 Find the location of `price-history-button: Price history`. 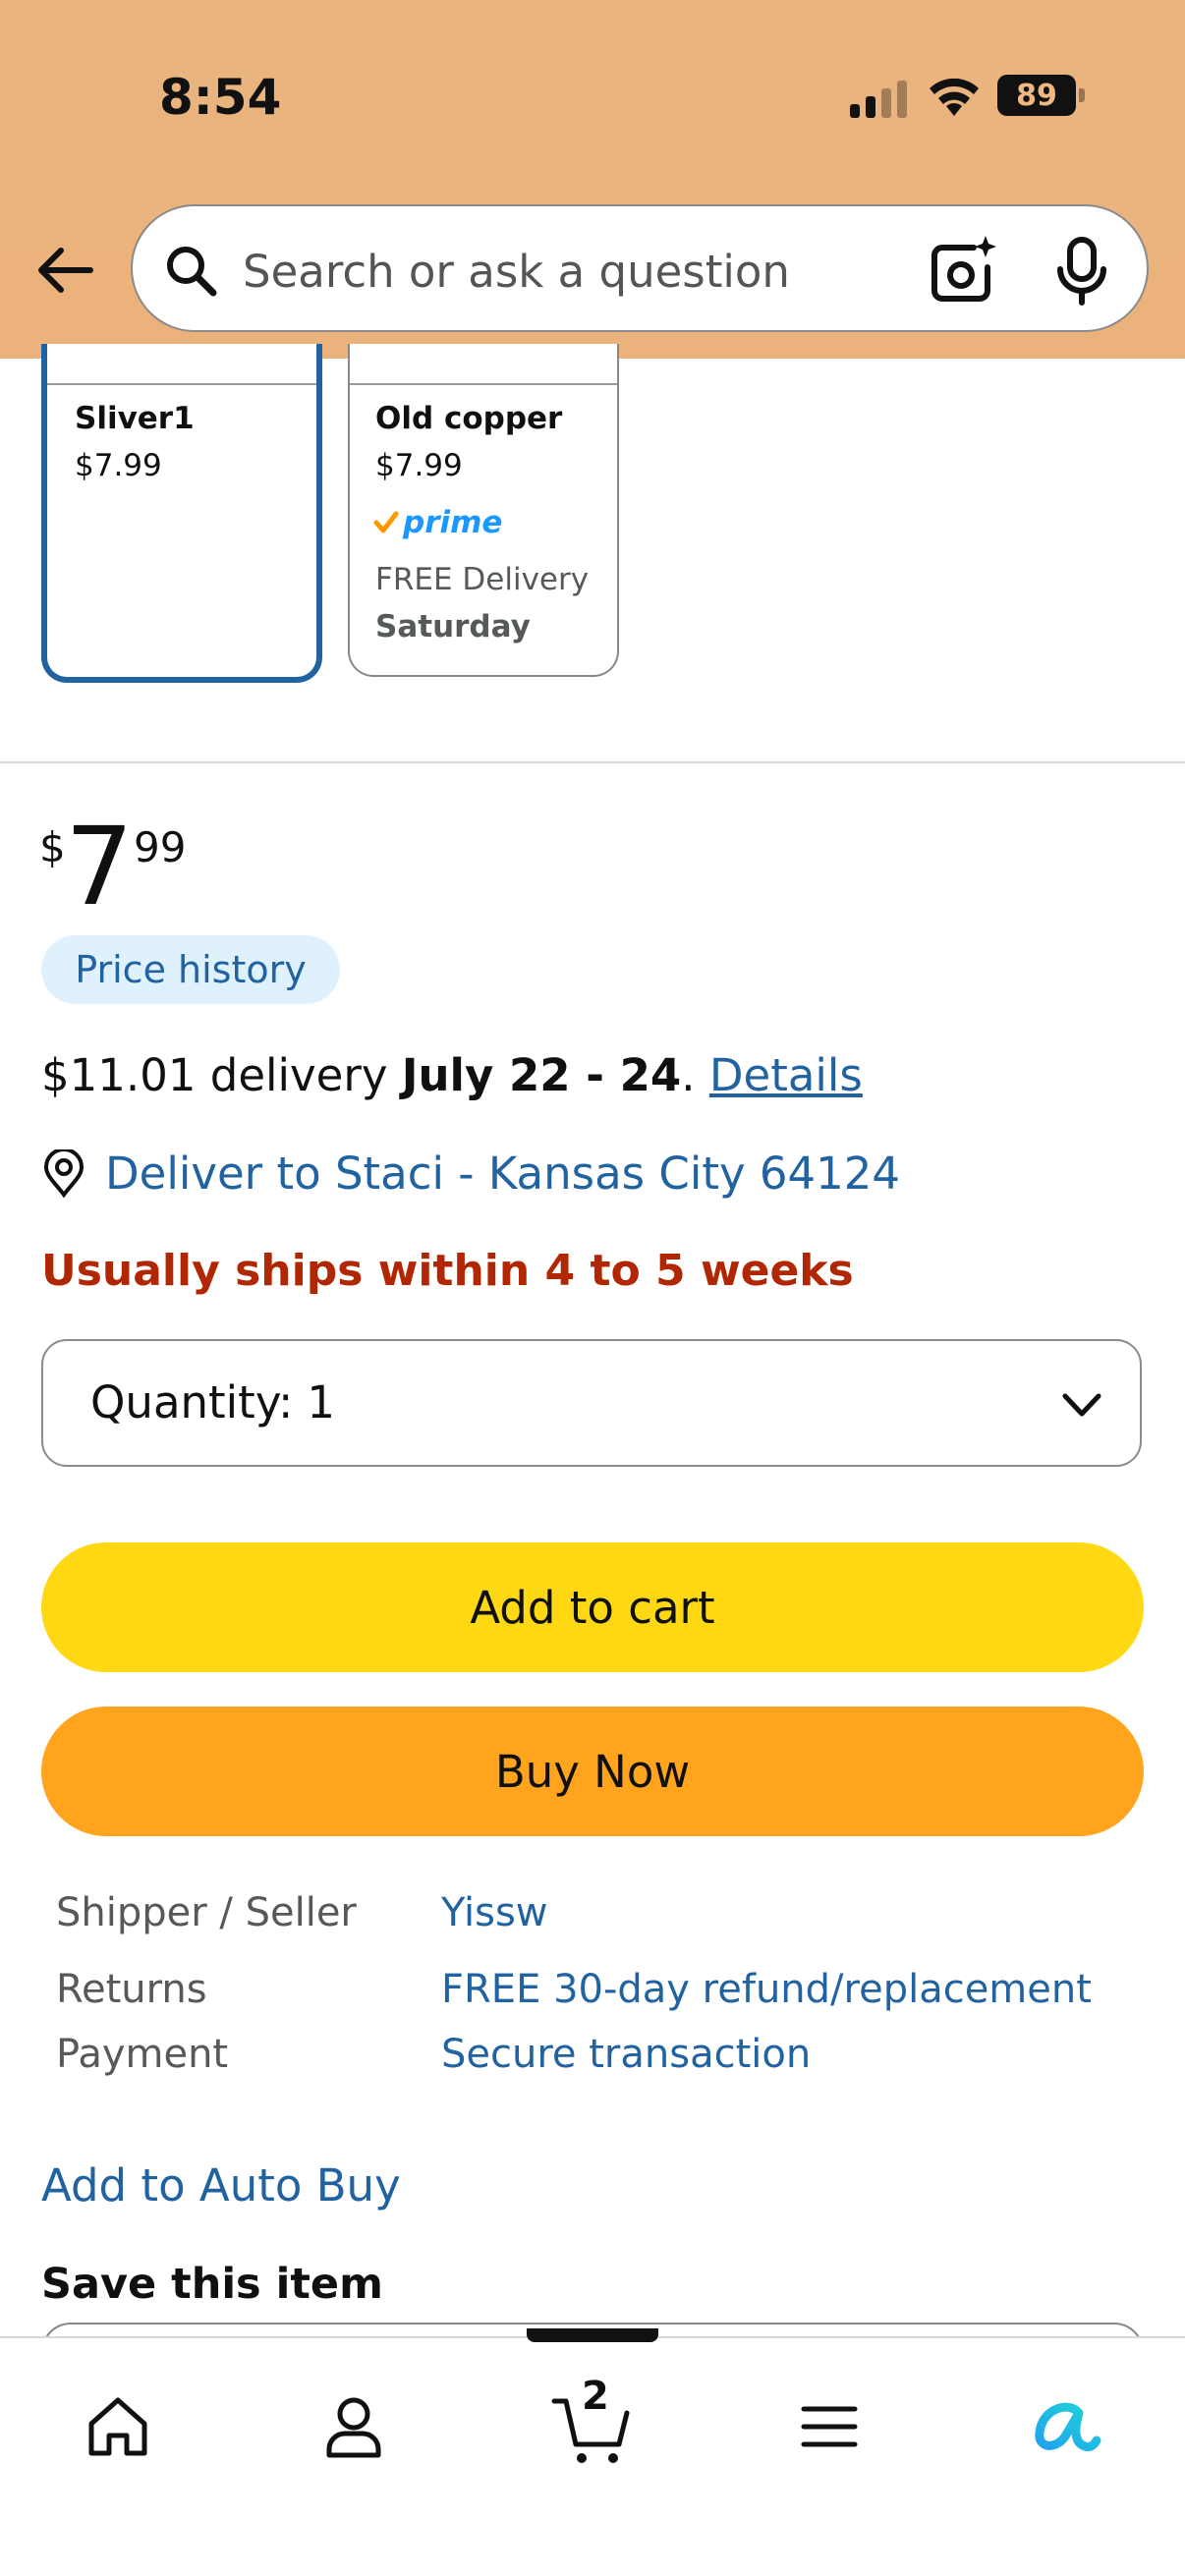

price-history-button: Price history is located at coordinates (191, 969).